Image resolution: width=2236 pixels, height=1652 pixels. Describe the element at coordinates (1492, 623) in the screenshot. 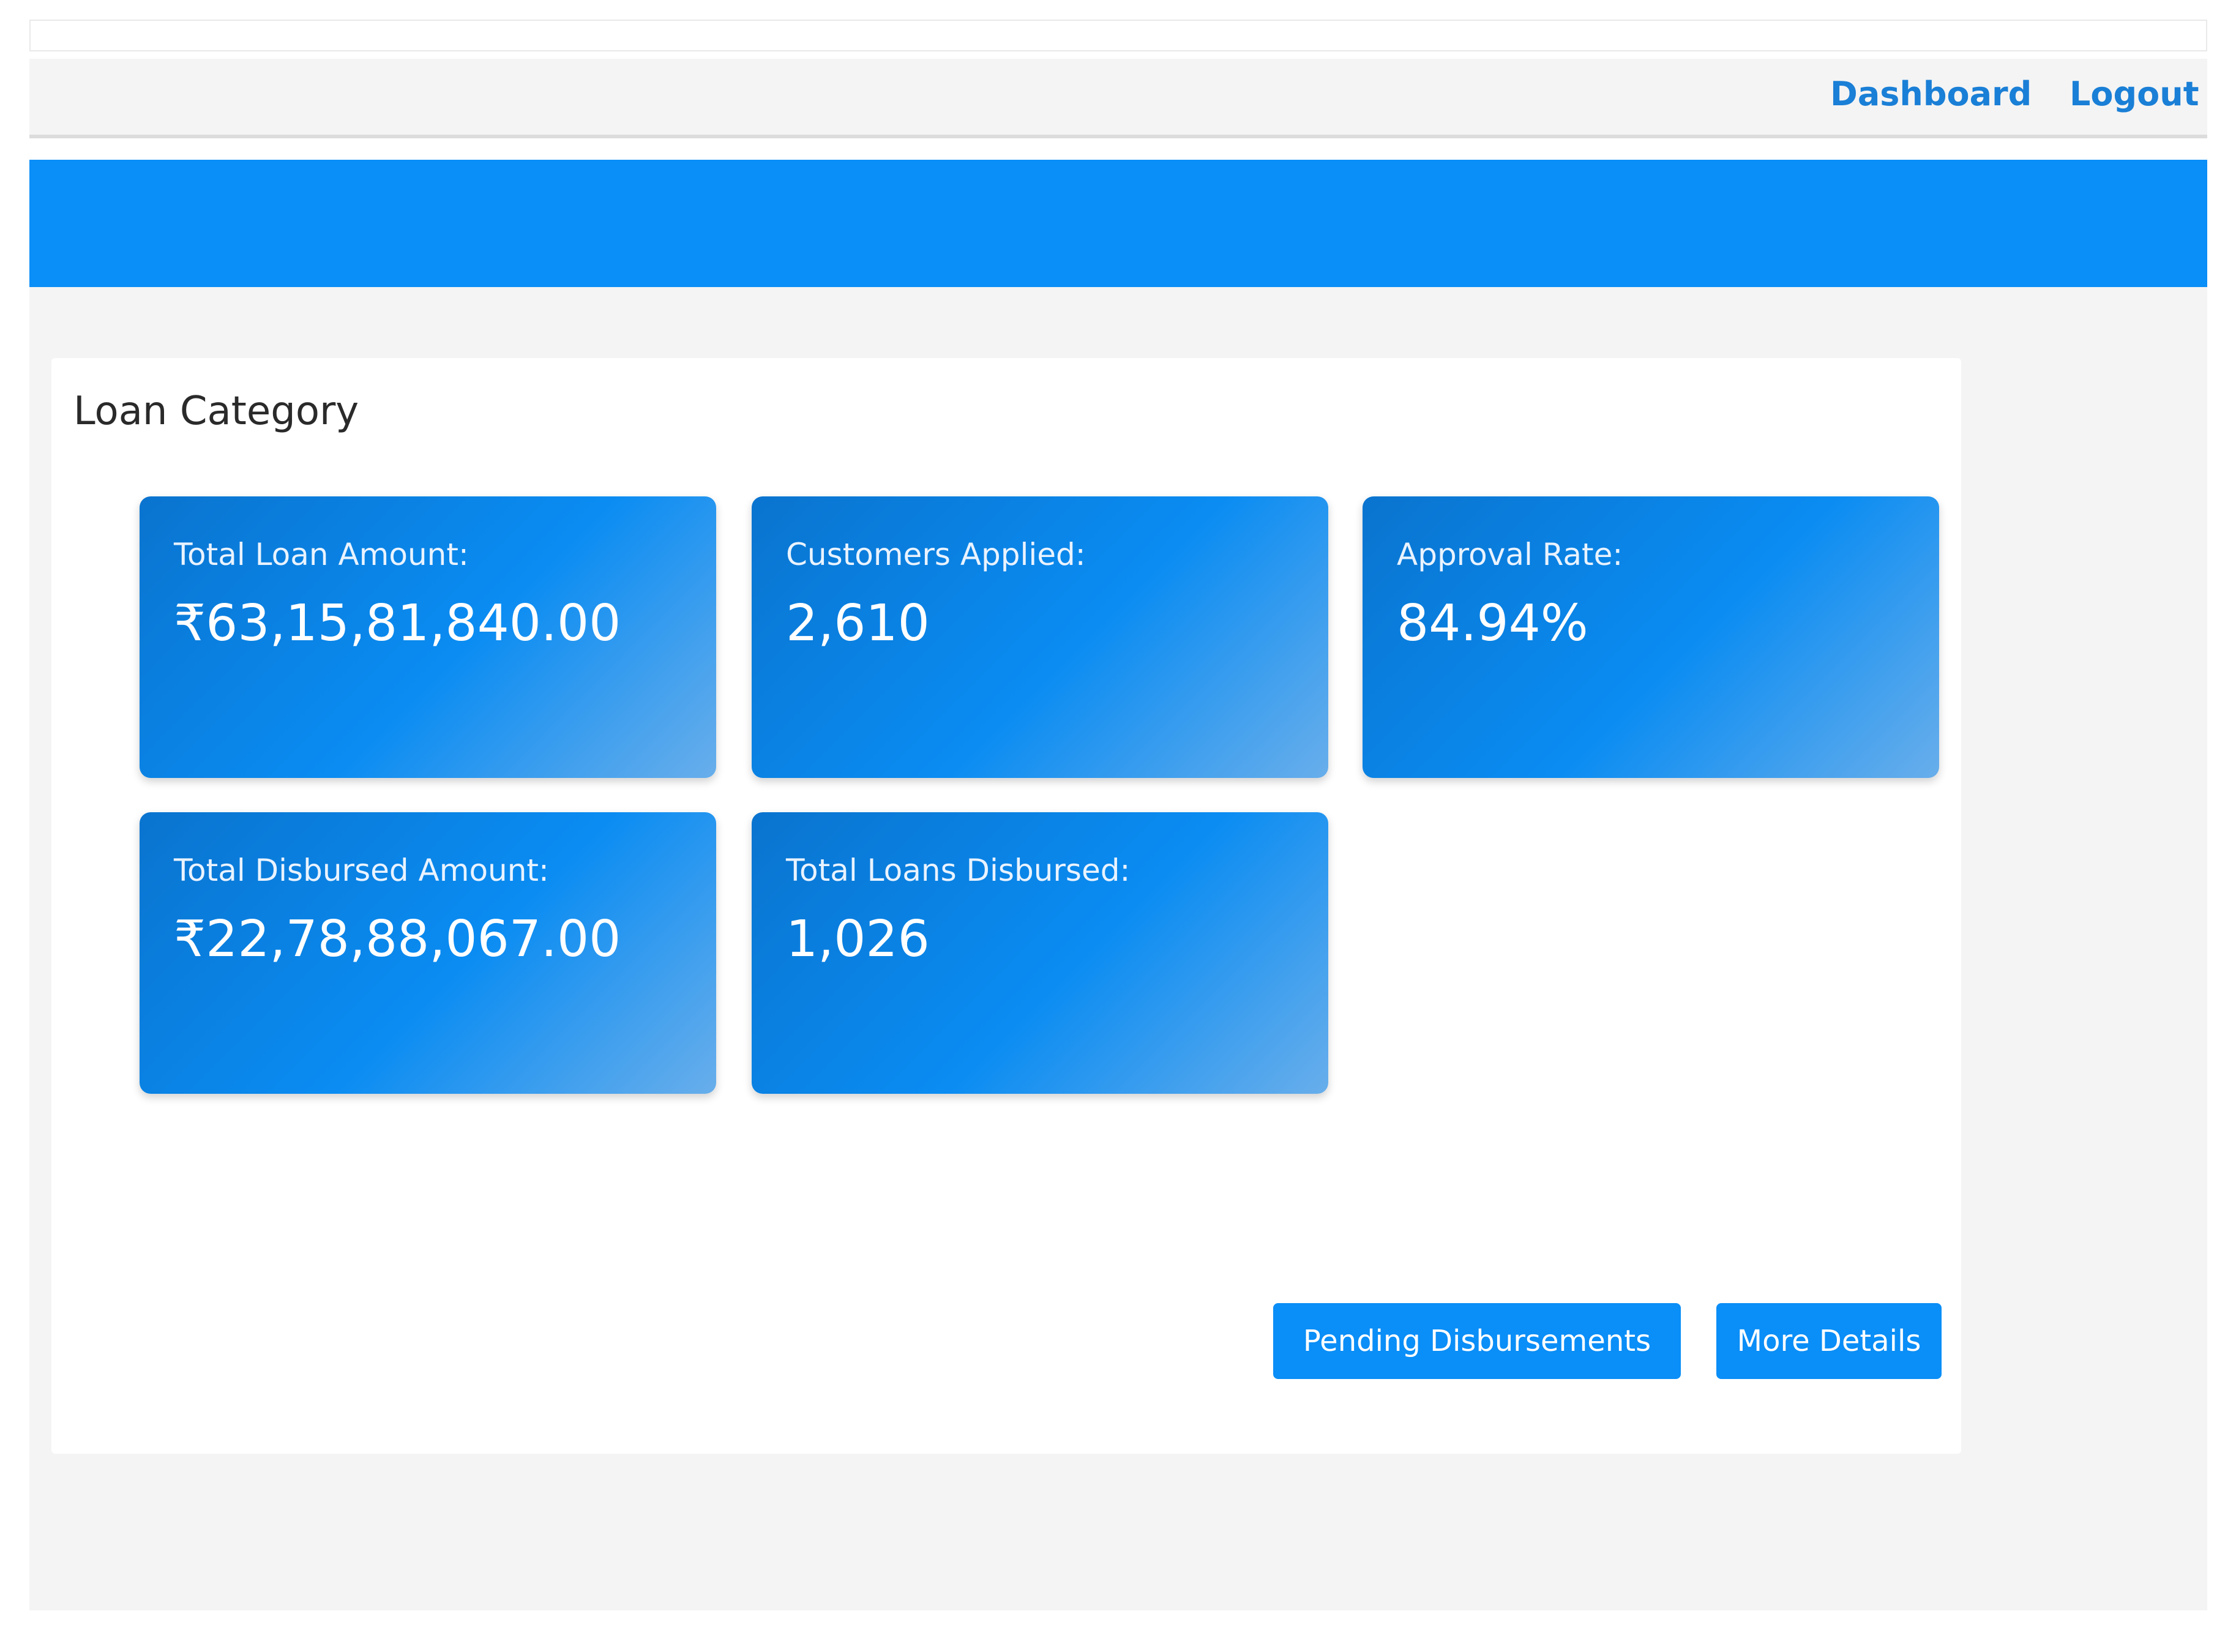

I see `stat-card-value: 84.94%` at that location.